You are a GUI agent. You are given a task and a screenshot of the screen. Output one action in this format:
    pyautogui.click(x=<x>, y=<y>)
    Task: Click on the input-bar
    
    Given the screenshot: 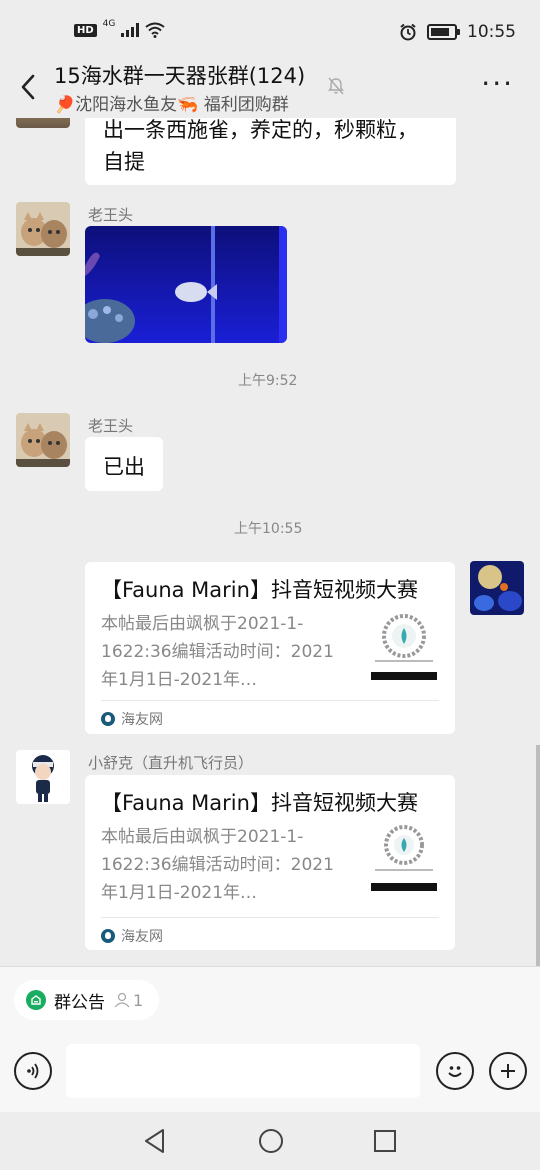 What is the action you would take?
    pyautogui.click(x=270, y=1071)
    